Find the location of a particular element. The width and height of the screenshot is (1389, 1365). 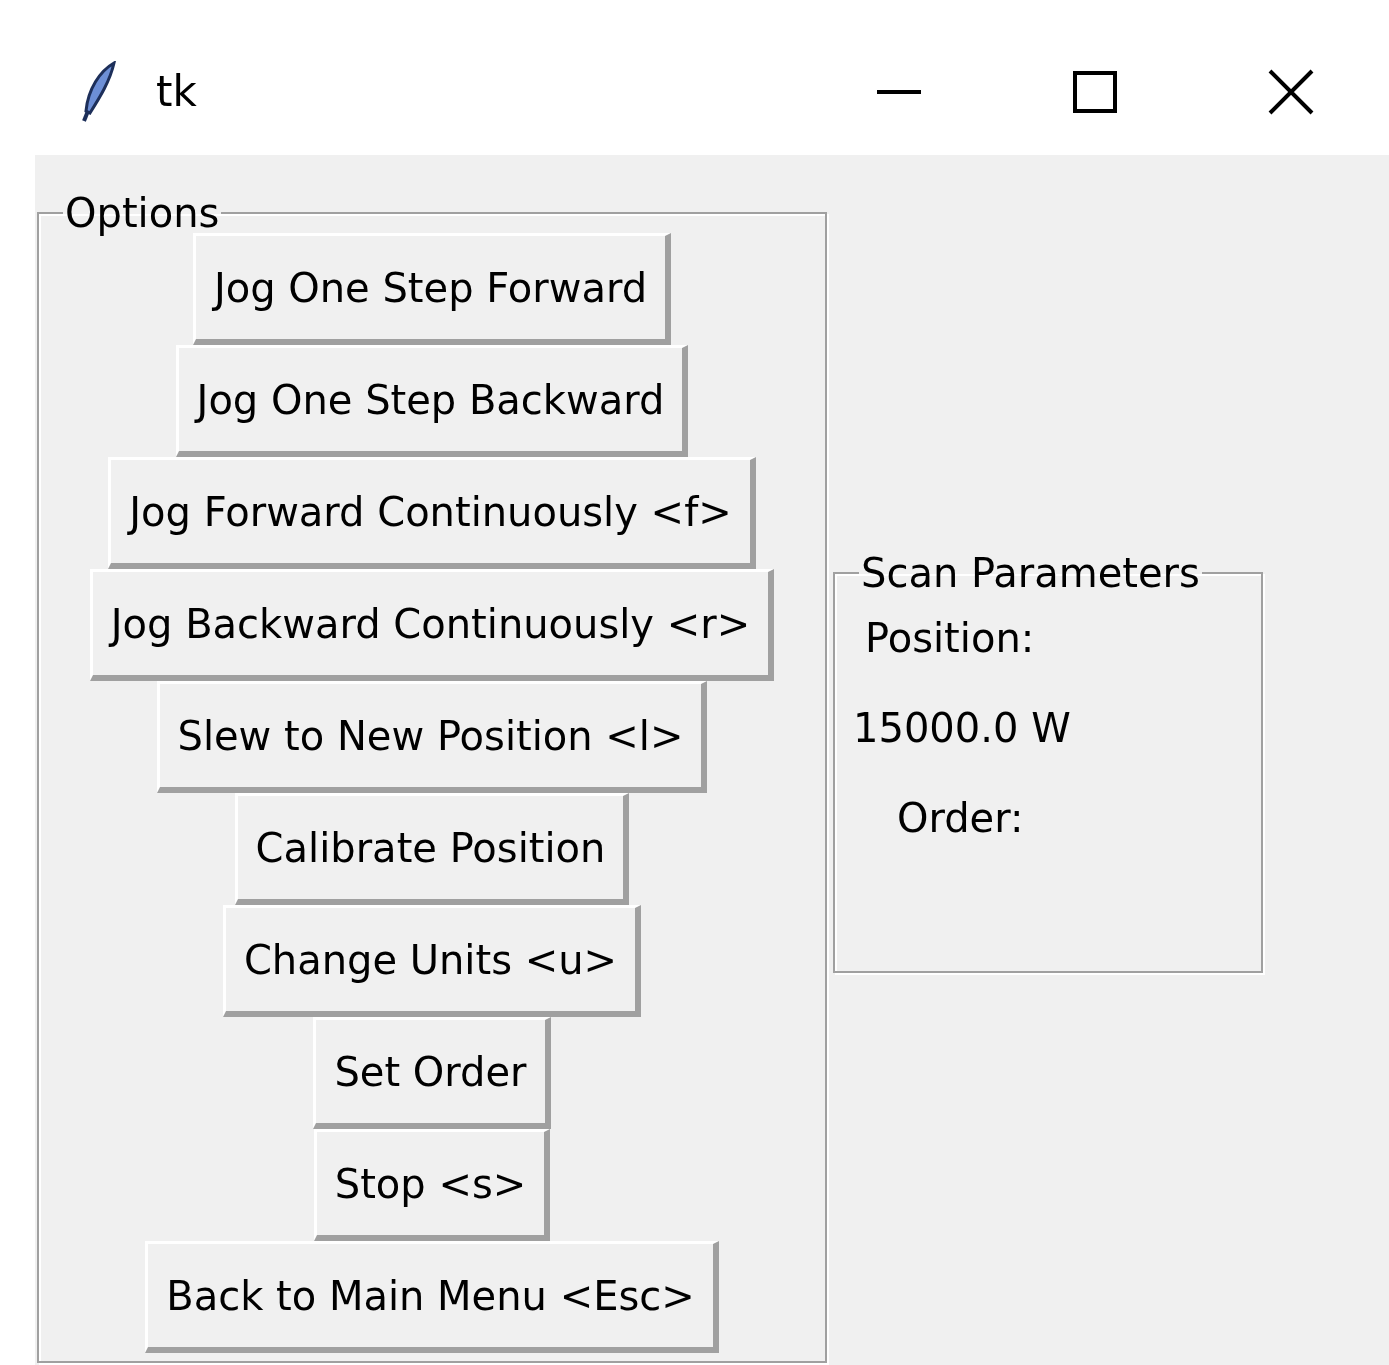

order-label: Order: is located at coordinates (960, 818).